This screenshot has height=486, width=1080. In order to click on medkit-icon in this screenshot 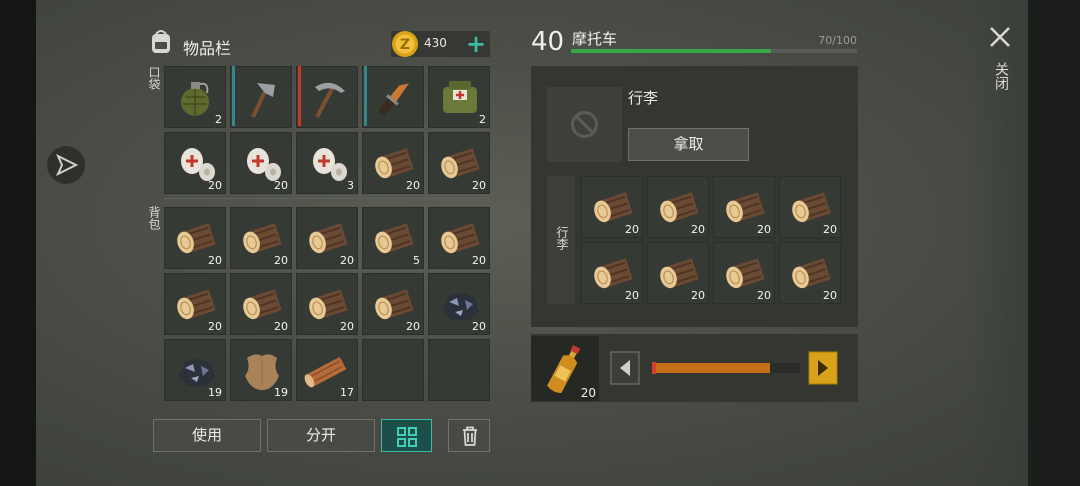, I will do `click(460, 97)`.